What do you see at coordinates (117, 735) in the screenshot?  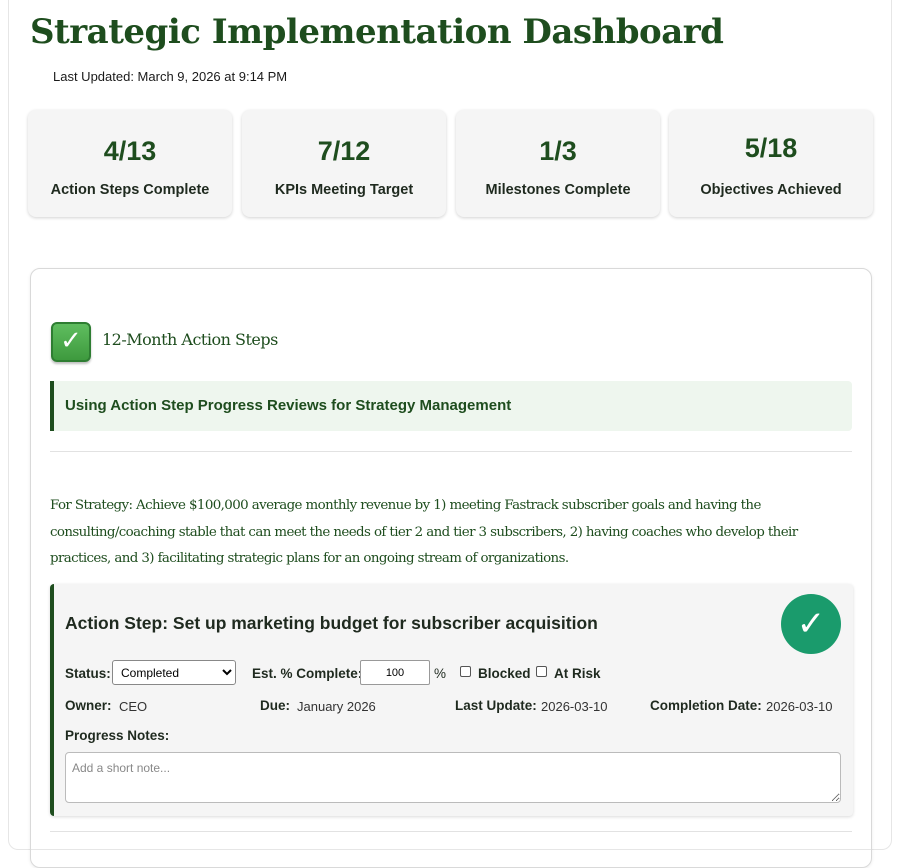 I see `progress-notes-label: Progress Notes:` at bounding box center [117, 735].